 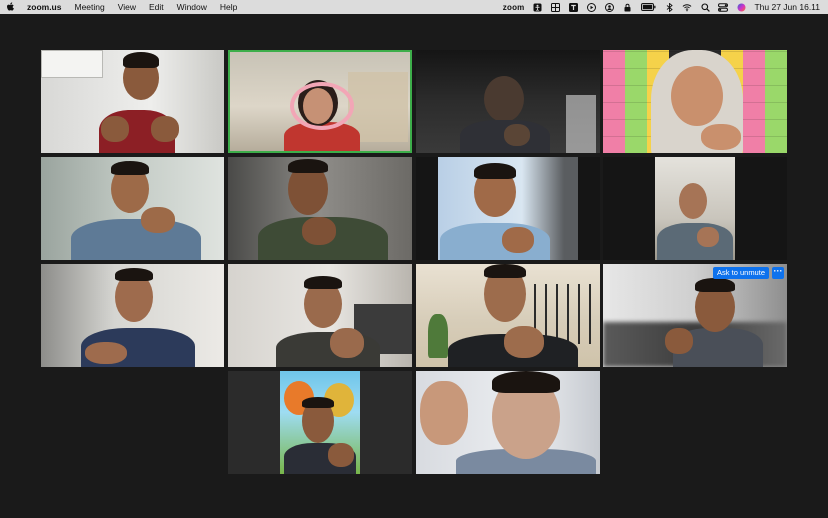 What do you see at coordinates (573, 7) in the screenshot?
I see `text-app-icon` at bounding box center [573, 7].